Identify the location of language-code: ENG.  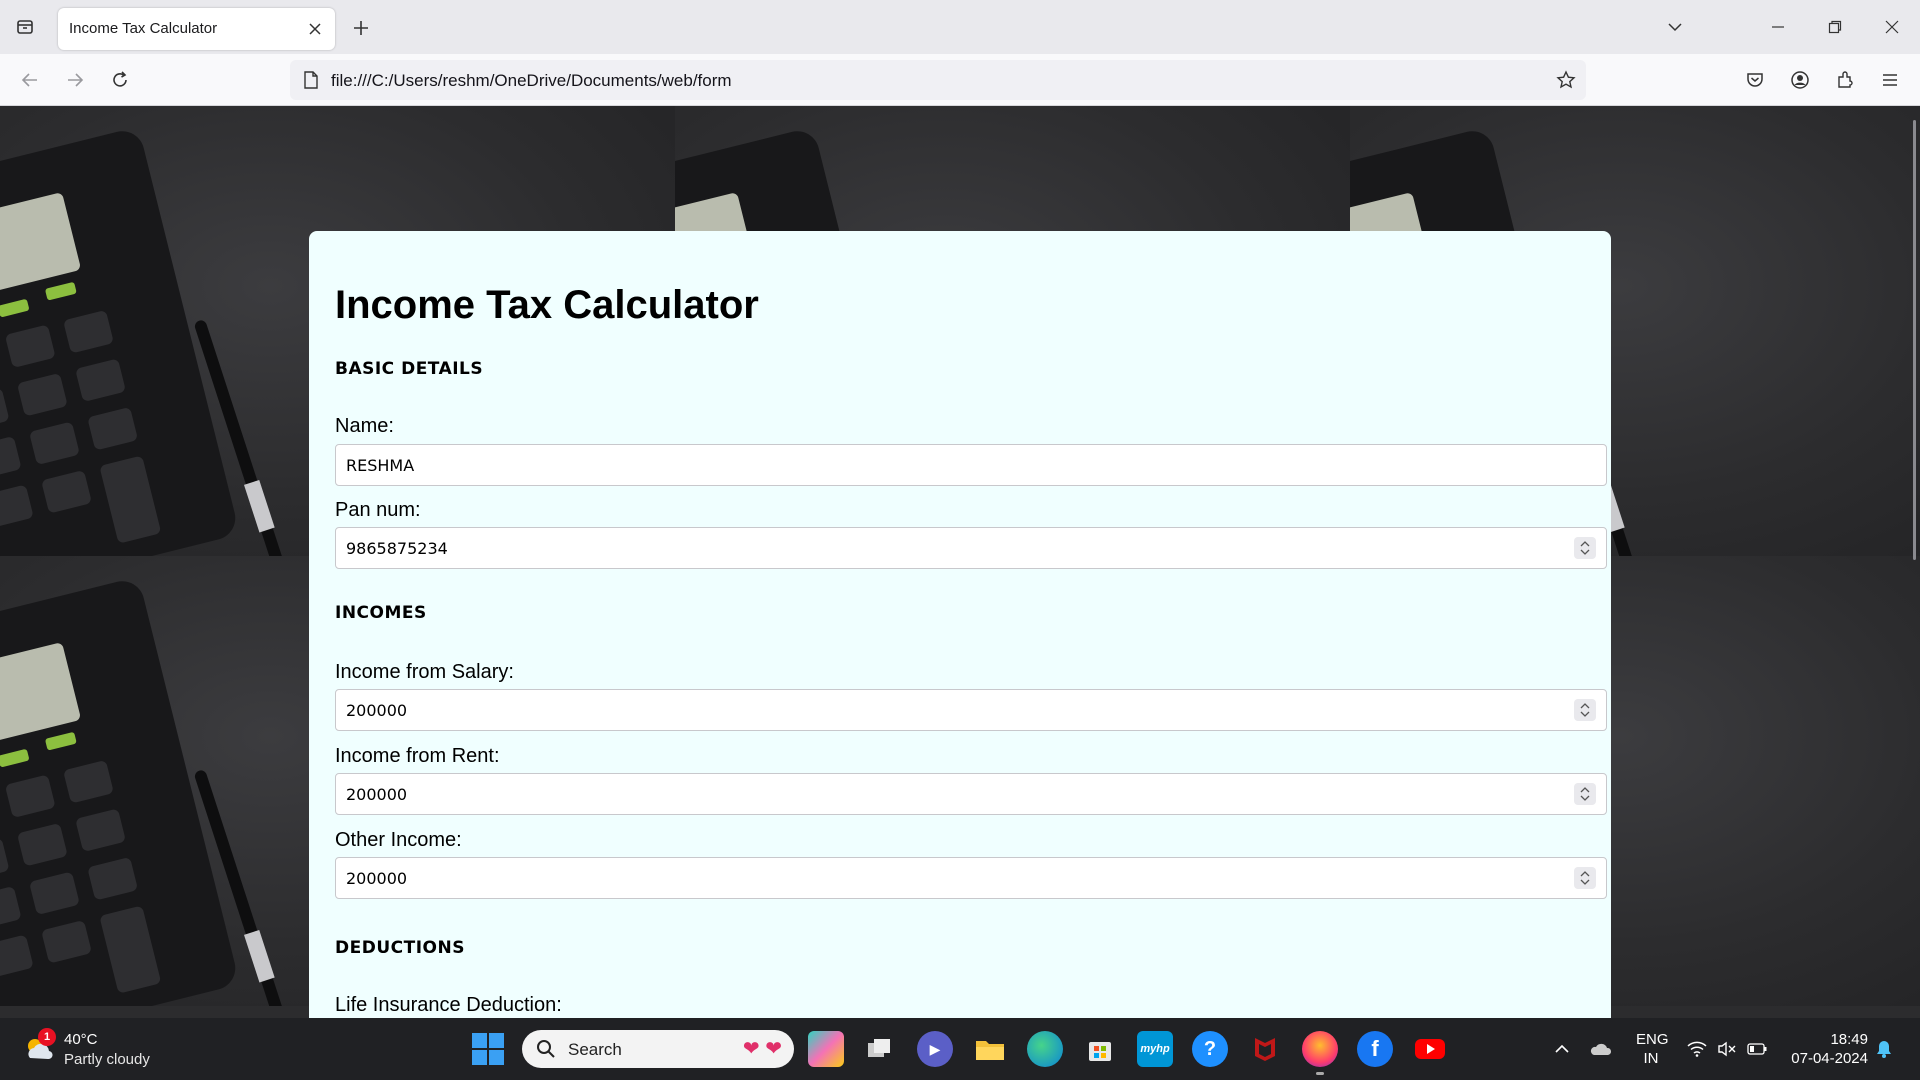
(1652, 1039).